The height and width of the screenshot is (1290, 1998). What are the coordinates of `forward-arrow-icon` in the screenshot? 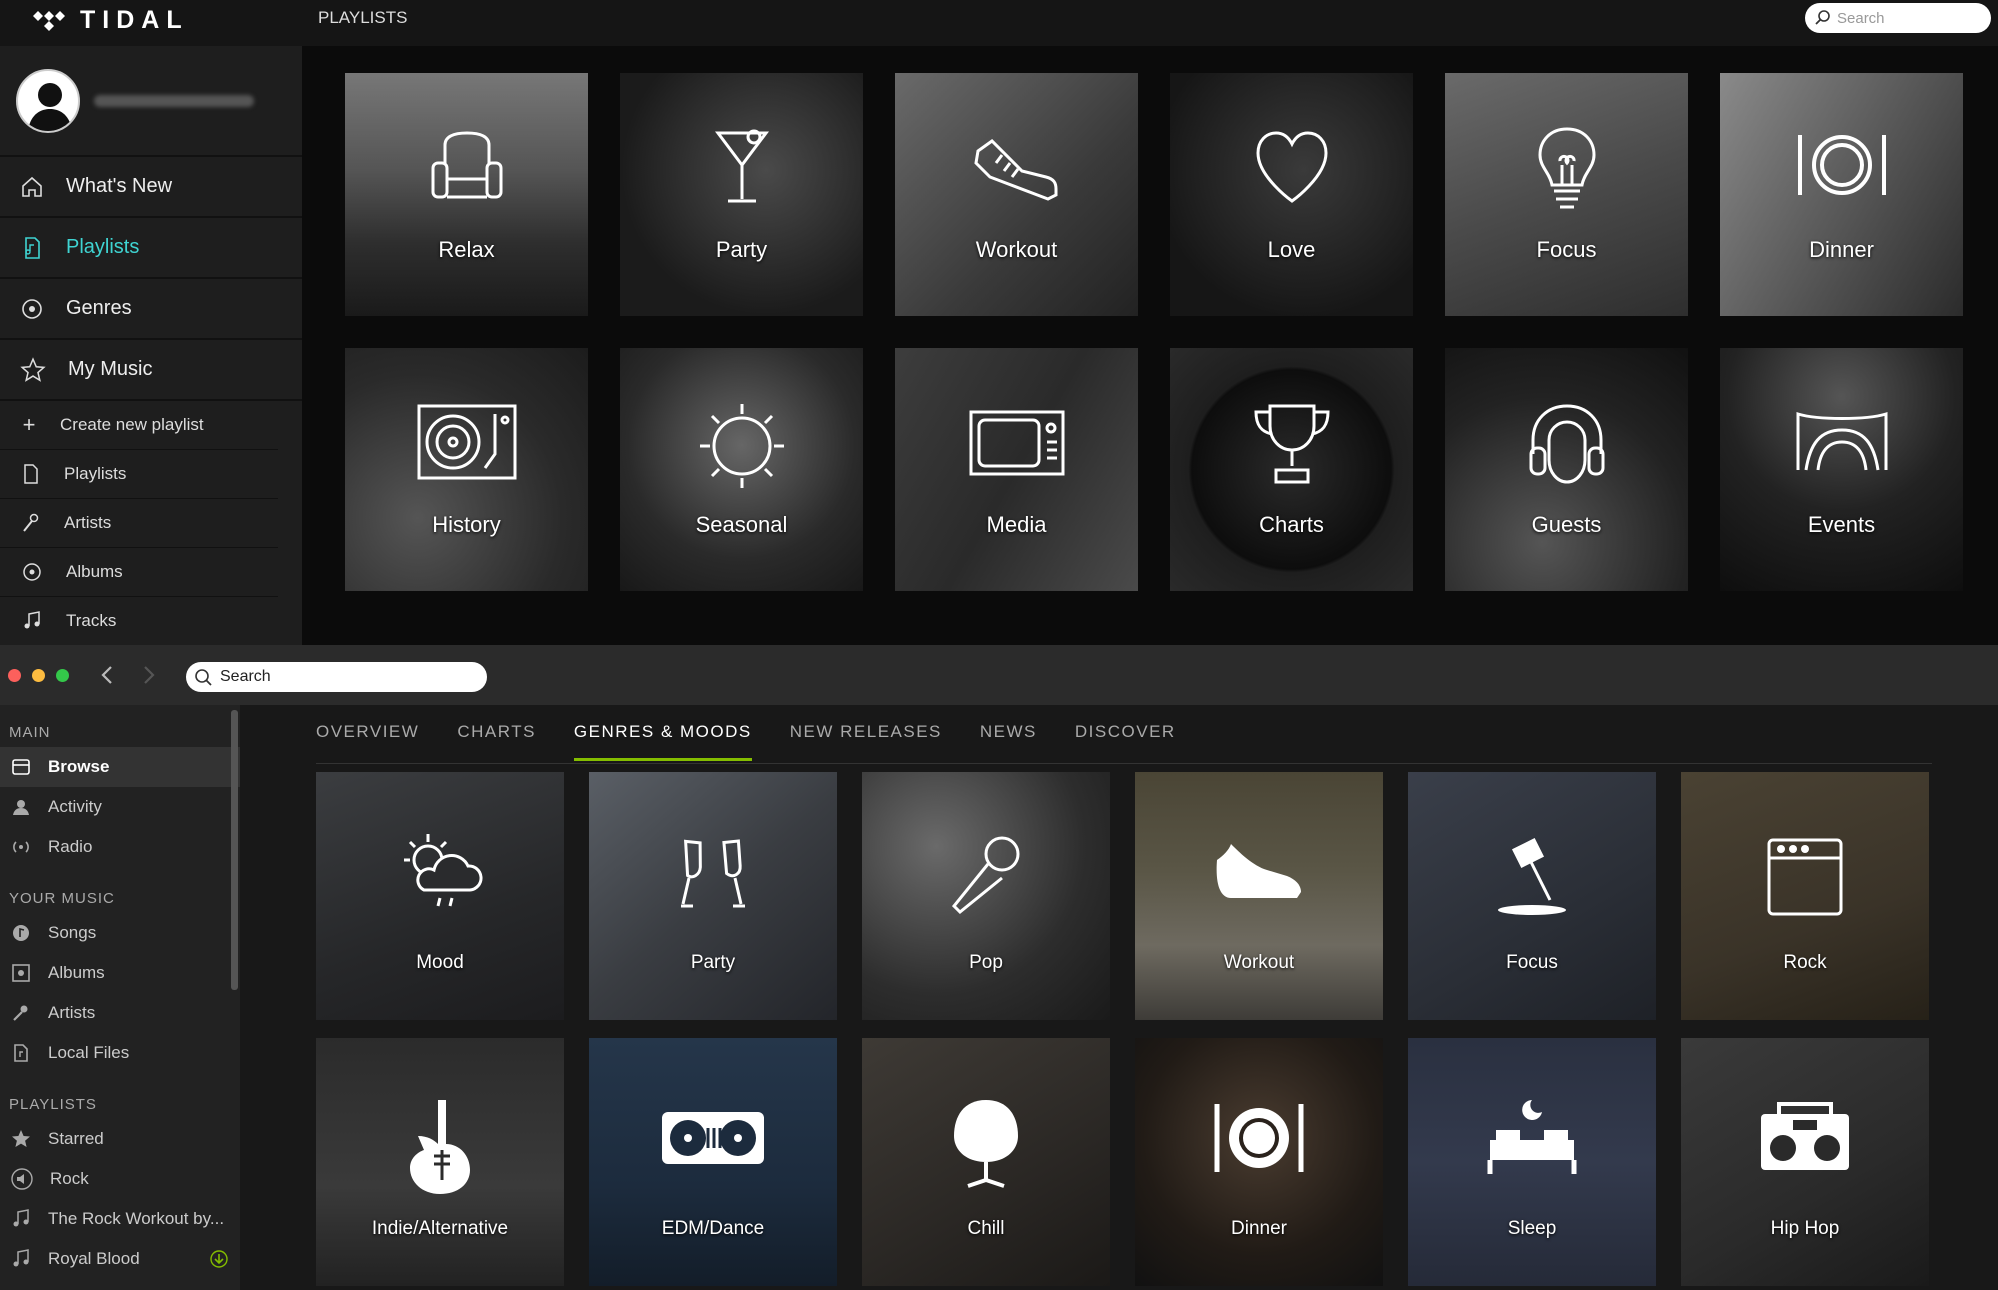 It's located at (149, 675).